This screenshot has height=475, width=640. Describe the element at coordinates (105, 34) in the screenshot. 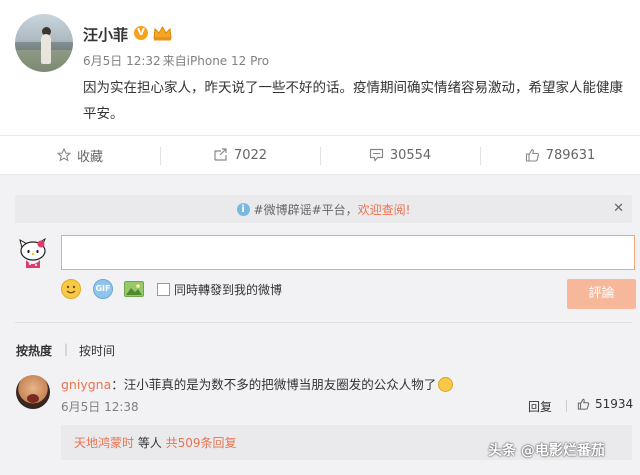

I see `author-name: 汪小菲` at that location.